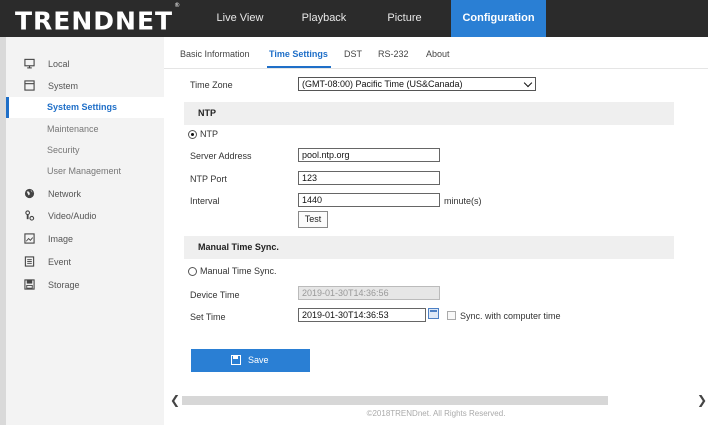  Describe the element at coordinates (211, 85) in the screenshot. I see `time-zone-label: Time Zone` at that location.